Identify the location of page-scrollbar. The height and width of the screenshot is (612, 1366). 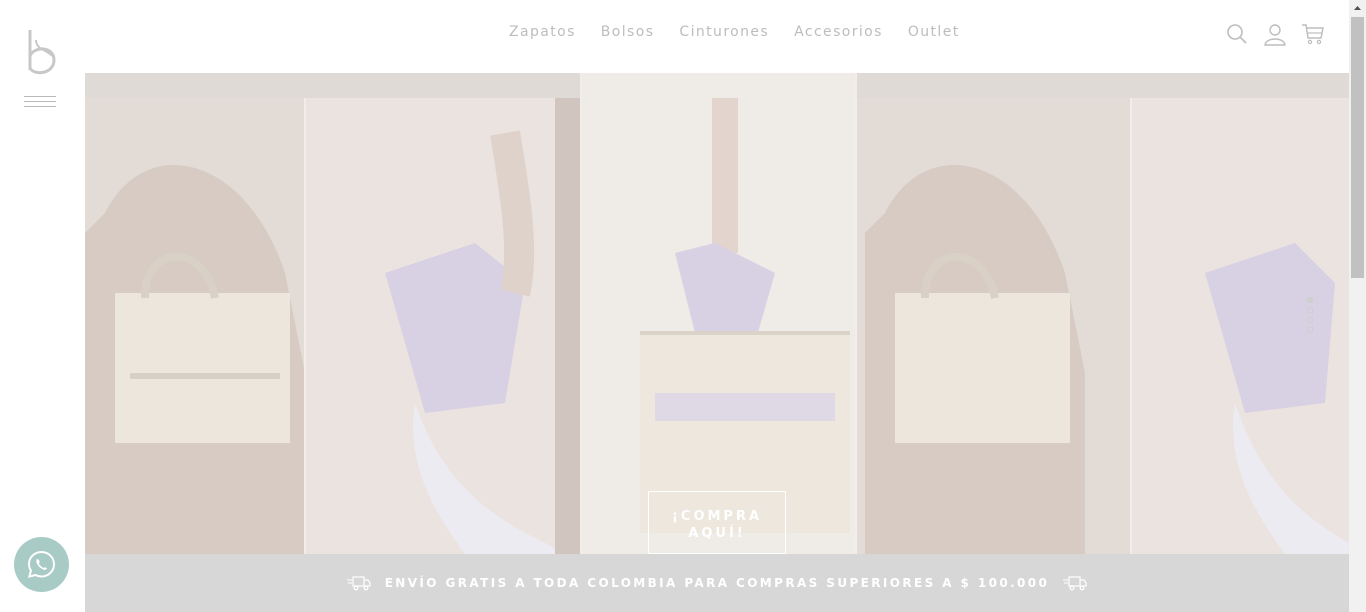
(1357, 306).